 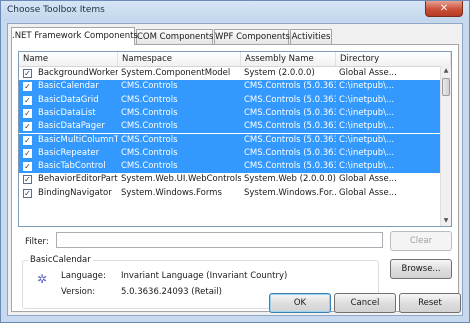 I want to click on grid-header: Name Namespace Assembly Name Directory, so click(x=235, y=59).